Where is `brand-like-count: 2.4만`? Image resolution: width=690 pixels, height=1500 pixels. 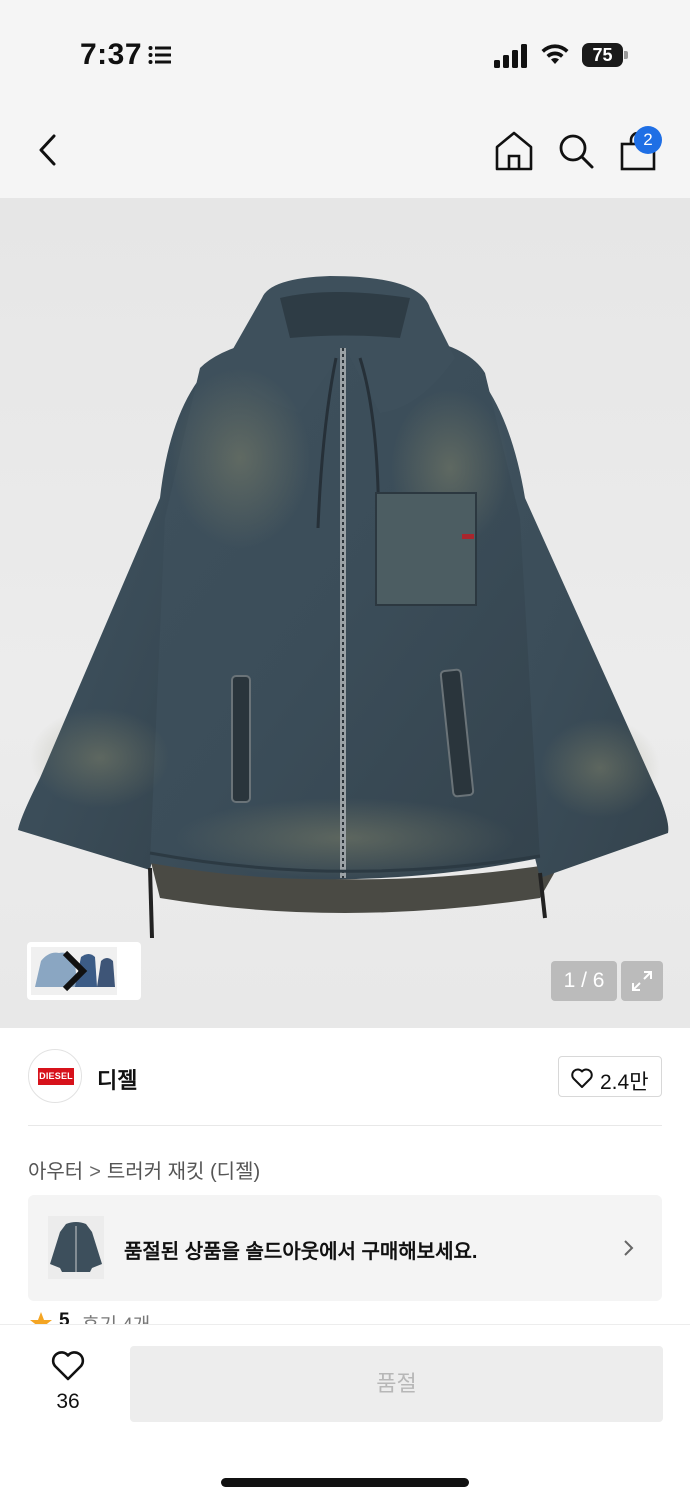
brand-like-count: 2.4만 is located at coordinates (624, 1082).